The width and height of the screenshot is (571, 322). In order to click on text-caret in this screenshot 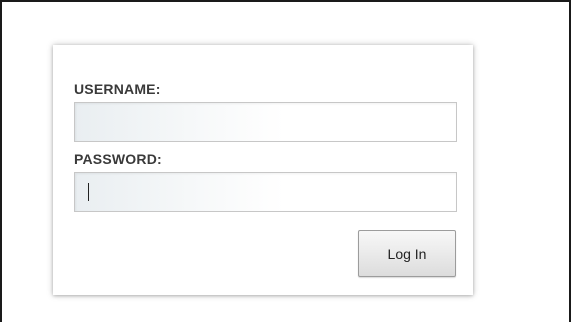, I will do `click(88, 192)`.